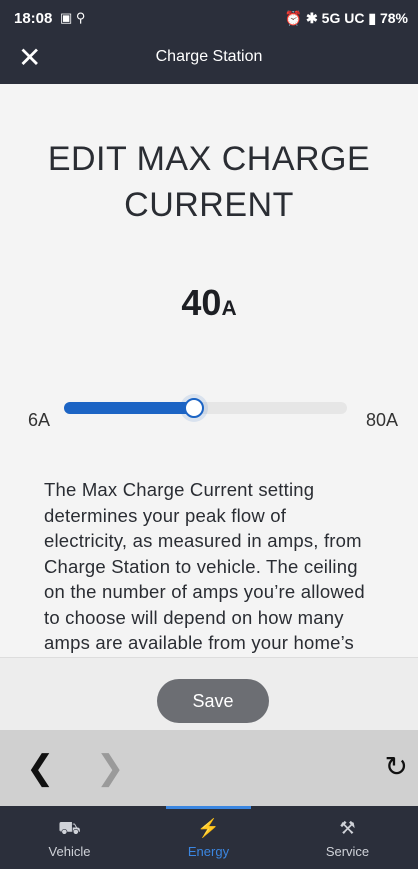  What do you see at coordinates (208, 851) in the screenshot?
I see `tab-energy-label: Energy` at bounding box center [208, 851].